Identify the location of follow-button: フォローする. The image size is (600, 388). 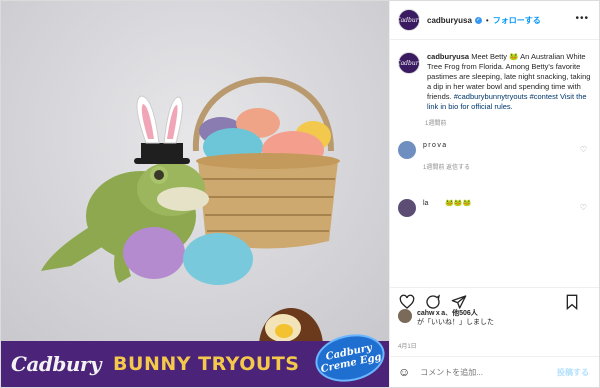
(517, 20).